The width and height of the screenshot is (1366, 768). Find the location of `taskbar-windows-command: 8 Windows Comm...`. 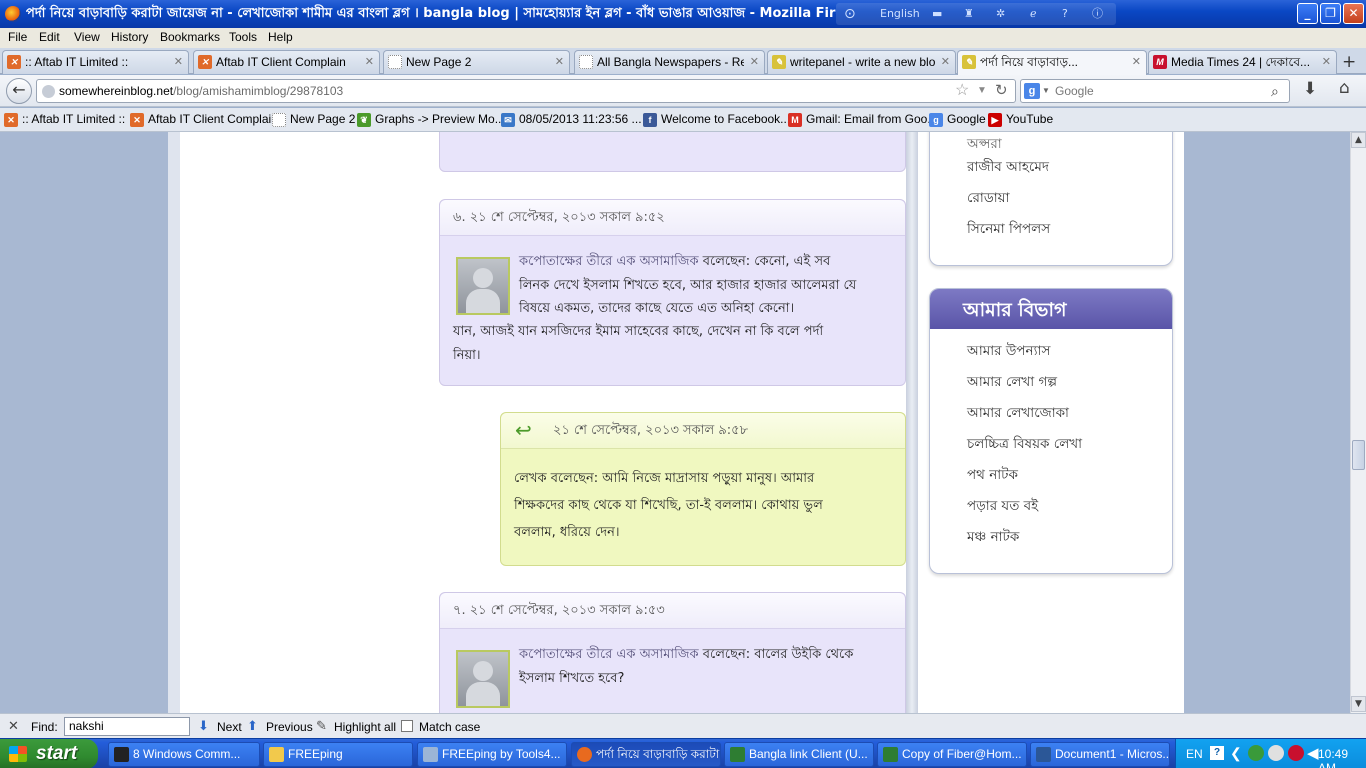

taskbar-windows-command: 8 Windows Comm... is located at coordinates (184, 754).